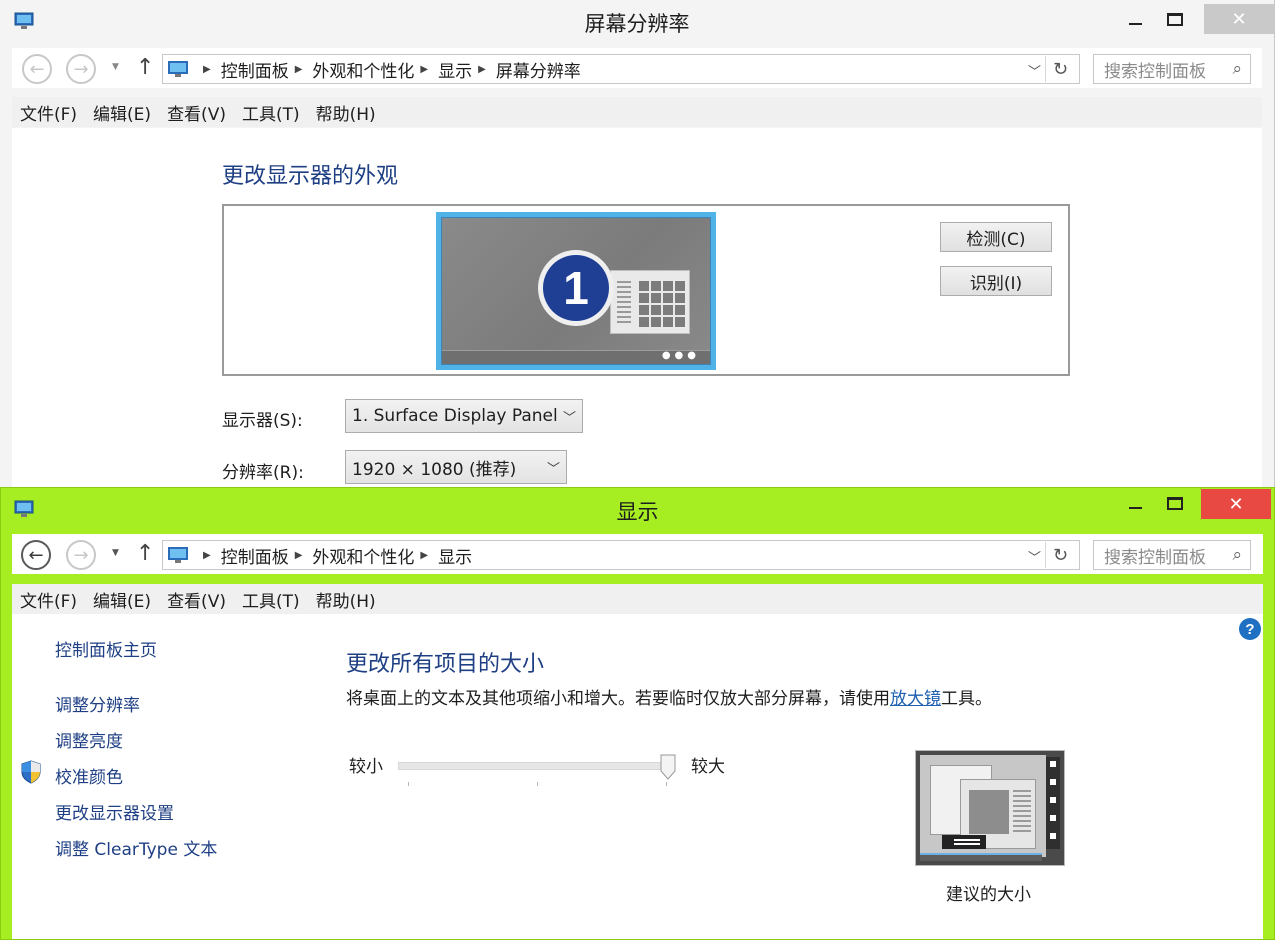  What do you see at coordinates (366, 767) in the screenshot?
I see `slider-min-label: 较小` at bounding box center [366, 767].